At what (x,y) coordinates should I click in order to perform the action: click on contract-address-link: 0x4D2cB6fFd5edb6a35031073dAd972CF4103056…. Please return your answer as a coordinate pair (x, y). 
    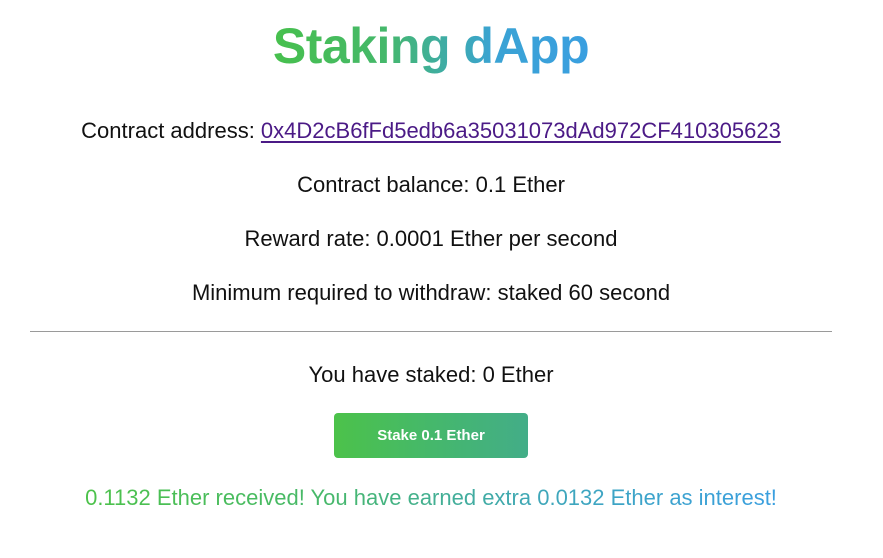
    Looking at the image, I should click on (521, 130).